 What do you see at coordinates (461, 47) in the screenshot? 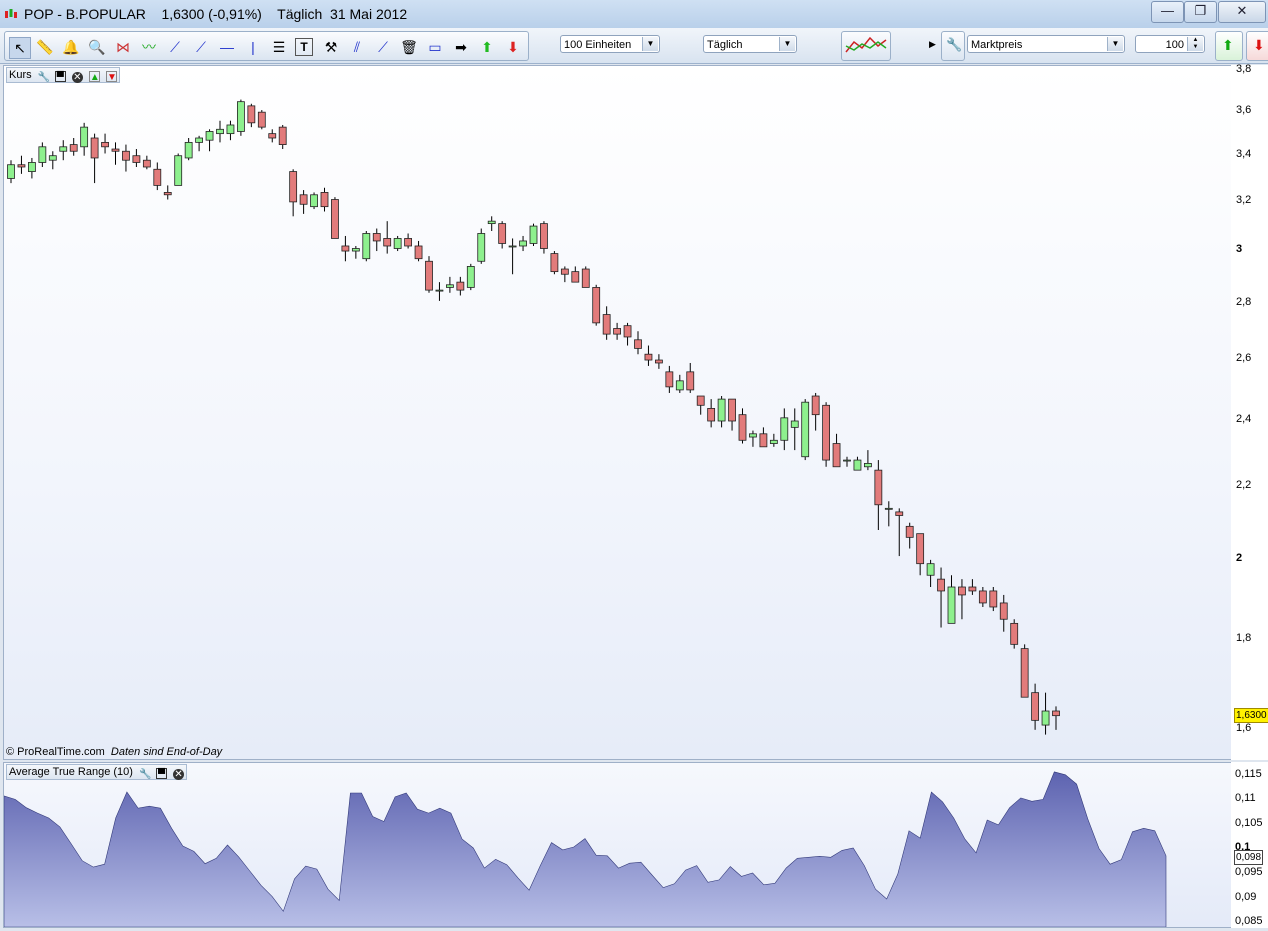
I see `arrow-right-icon: ➡` at bounding box center [461, 47].